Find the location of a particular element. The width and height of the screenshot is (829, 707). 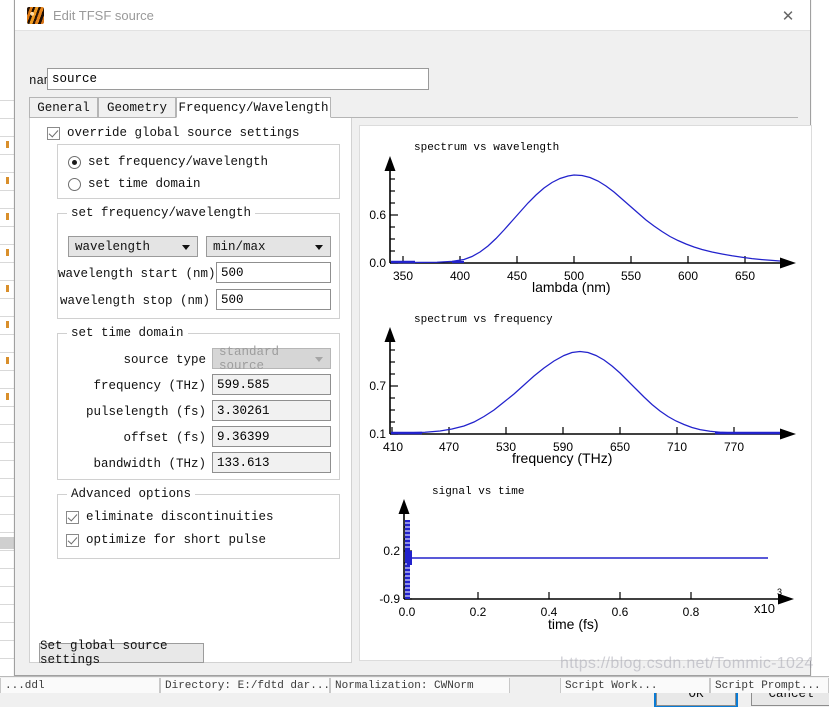

eliminate-discontinuities-row: eliminate discontinuities is located at coordinates (170, 517).